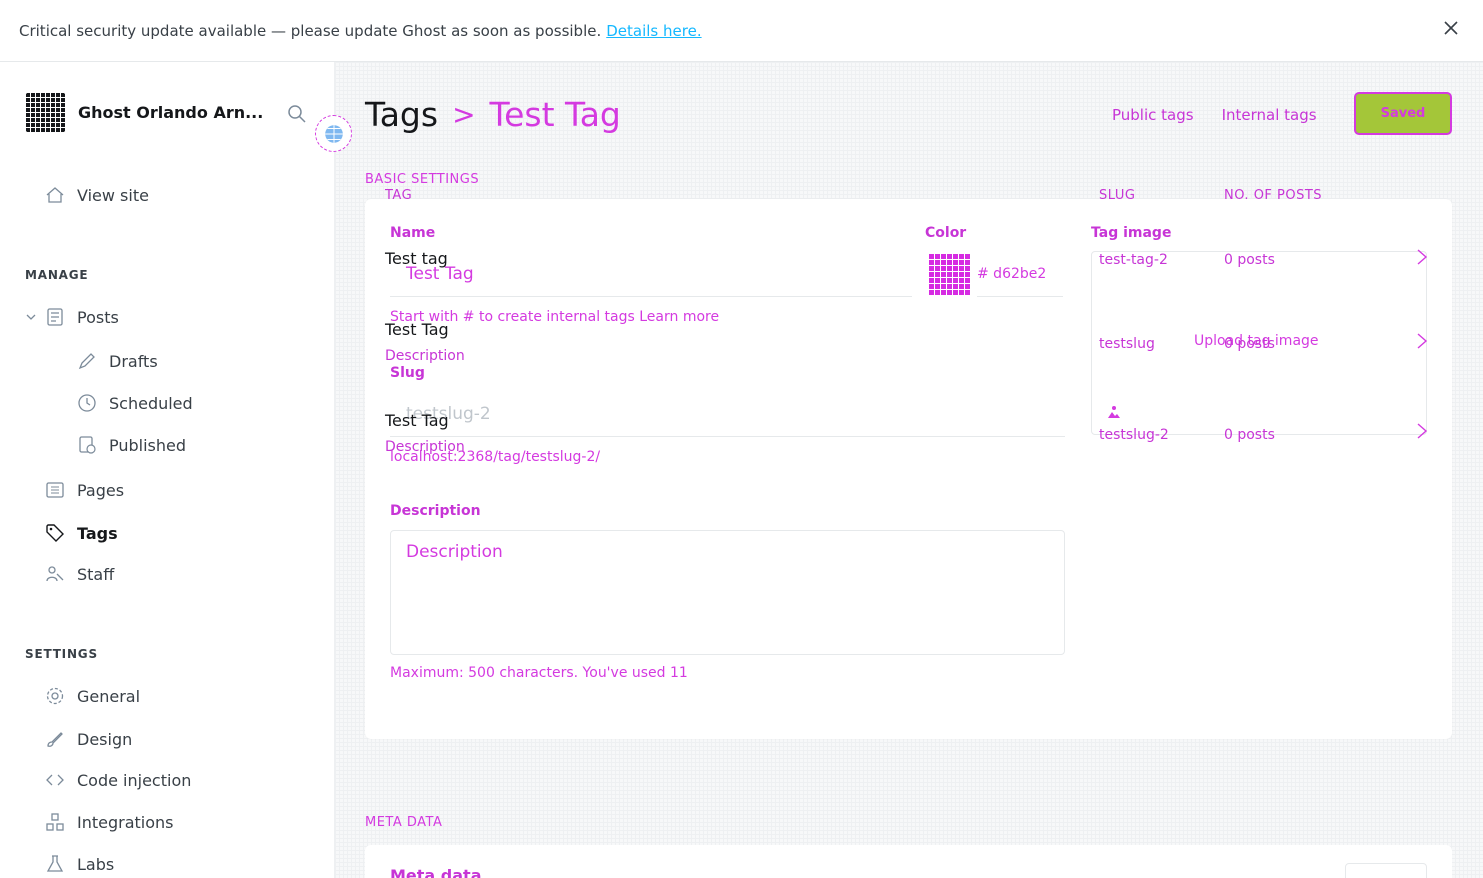  Describe the element at coordinates (125, 822) in the screenshot. I see `sidebar-item-label: Integrations` at that location.